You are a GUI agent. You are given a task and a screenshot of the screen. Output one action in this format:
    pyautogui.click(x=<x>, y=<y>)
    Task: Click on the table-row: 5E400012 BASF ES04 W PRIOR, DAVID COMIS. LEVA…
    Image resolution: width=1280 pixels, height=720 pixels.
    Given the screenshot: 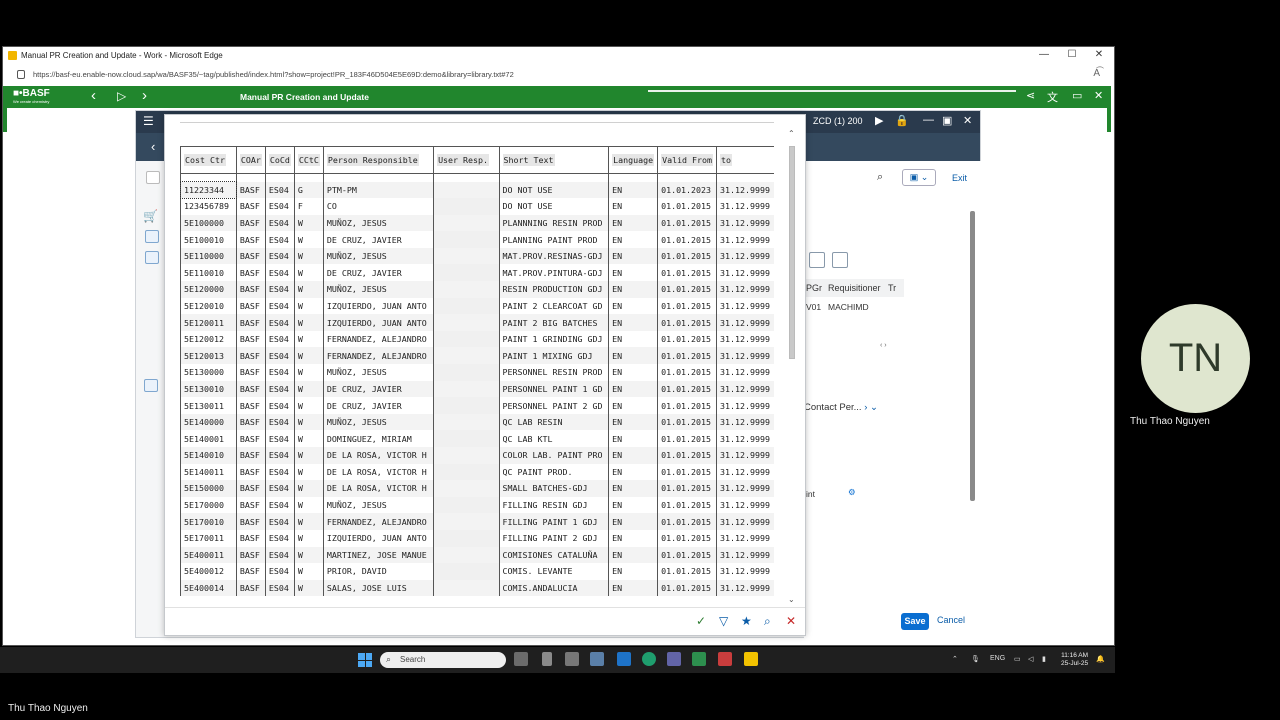 What is the action you would take?
    pyautogui.click(x=477, y=571)
    